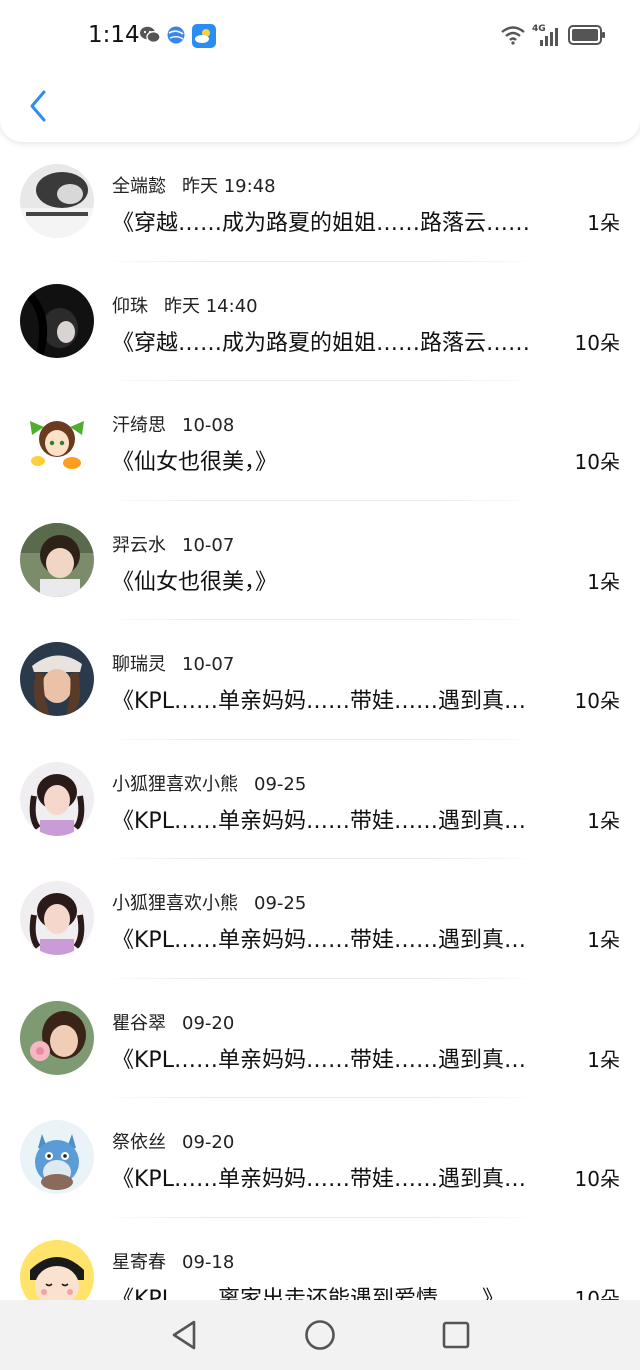 The height and width of the screenshot is (1370, 640). What do you see at coordinates (320, 1038) in the screenshot?
I see `list-item: 瞿谷翠 09-20 《KPL……单亲妈妈……带娃……遇到真… 1朵` at bounding box center [320, 1038].